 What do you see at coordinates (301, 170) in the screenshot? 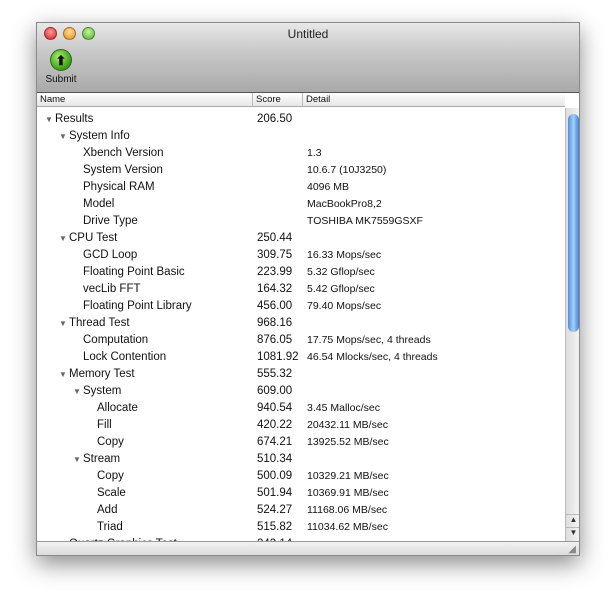
I see `outline-row: System Version 10.6.7 (10J3250)` at bounding box center [301, 170].